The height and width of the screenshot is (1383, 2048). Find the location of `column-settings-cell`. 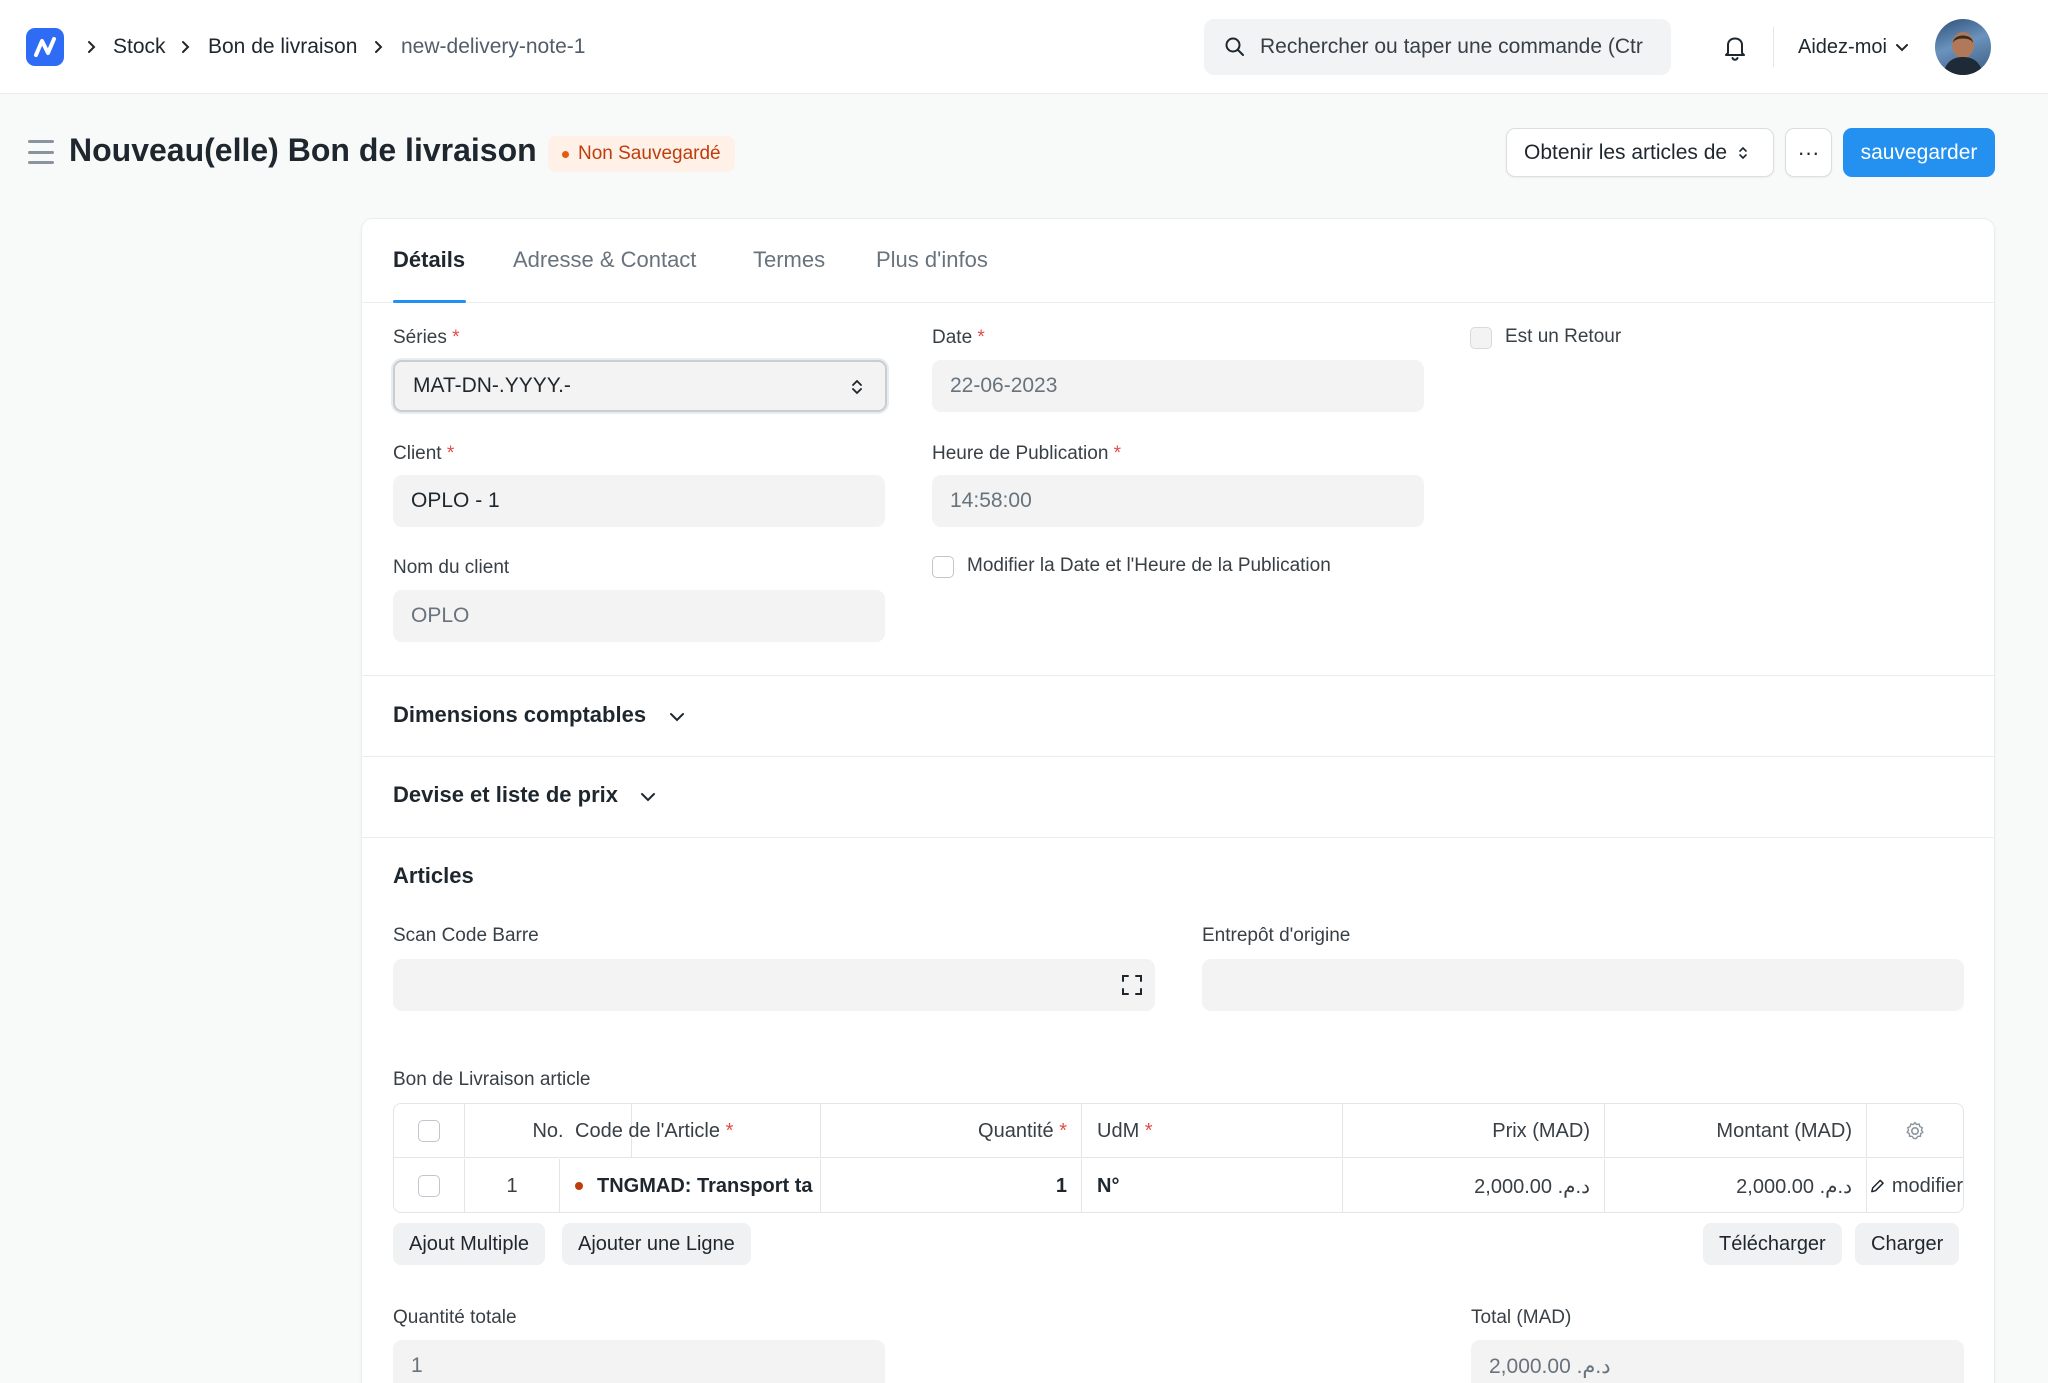

column-settings-cell is located at coordinates (1915, 1131).